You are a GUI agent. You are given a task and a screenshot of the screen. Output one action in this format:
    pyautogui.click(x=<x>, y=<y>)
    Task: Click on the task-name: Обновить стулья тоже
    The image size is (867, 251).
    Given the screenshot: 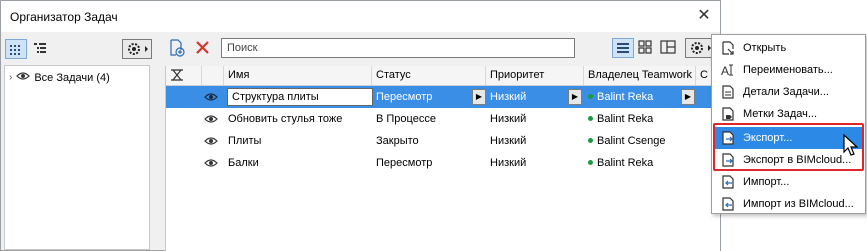 What is the action you would take?
    pyautogui.click(x=285, y=119)
    